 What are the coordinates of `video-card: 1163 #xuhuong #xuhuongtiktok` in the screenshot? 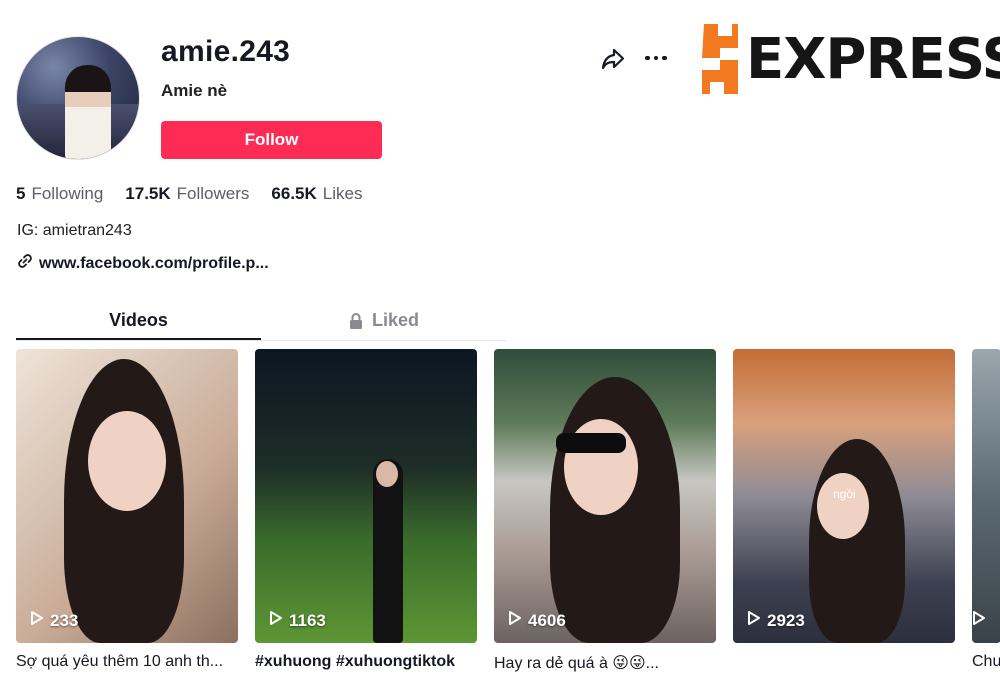 It's located at (366, 511).